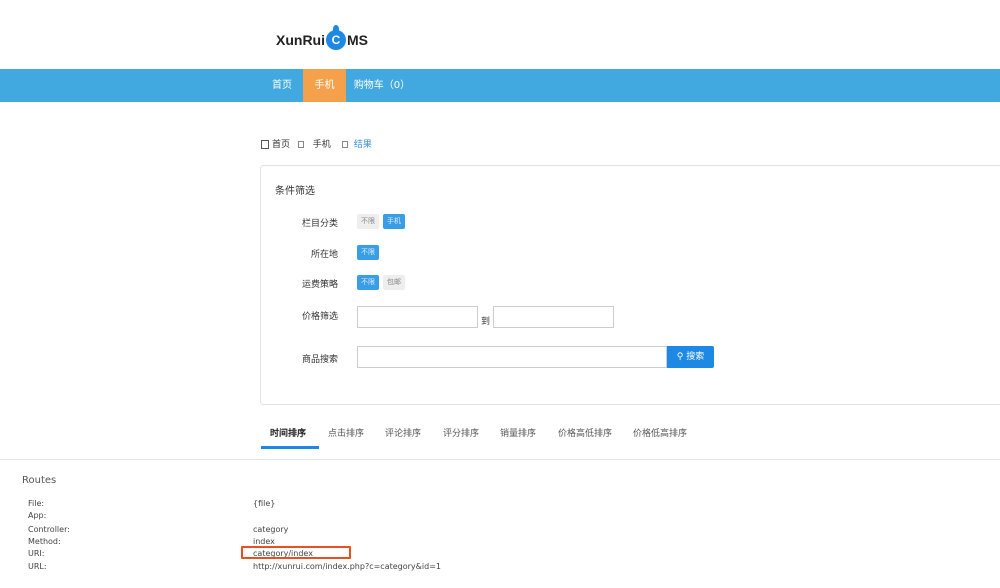  Describe the element at coordinates (324, 255) in the screenshot. I see `location-label: 所在地` at that location.